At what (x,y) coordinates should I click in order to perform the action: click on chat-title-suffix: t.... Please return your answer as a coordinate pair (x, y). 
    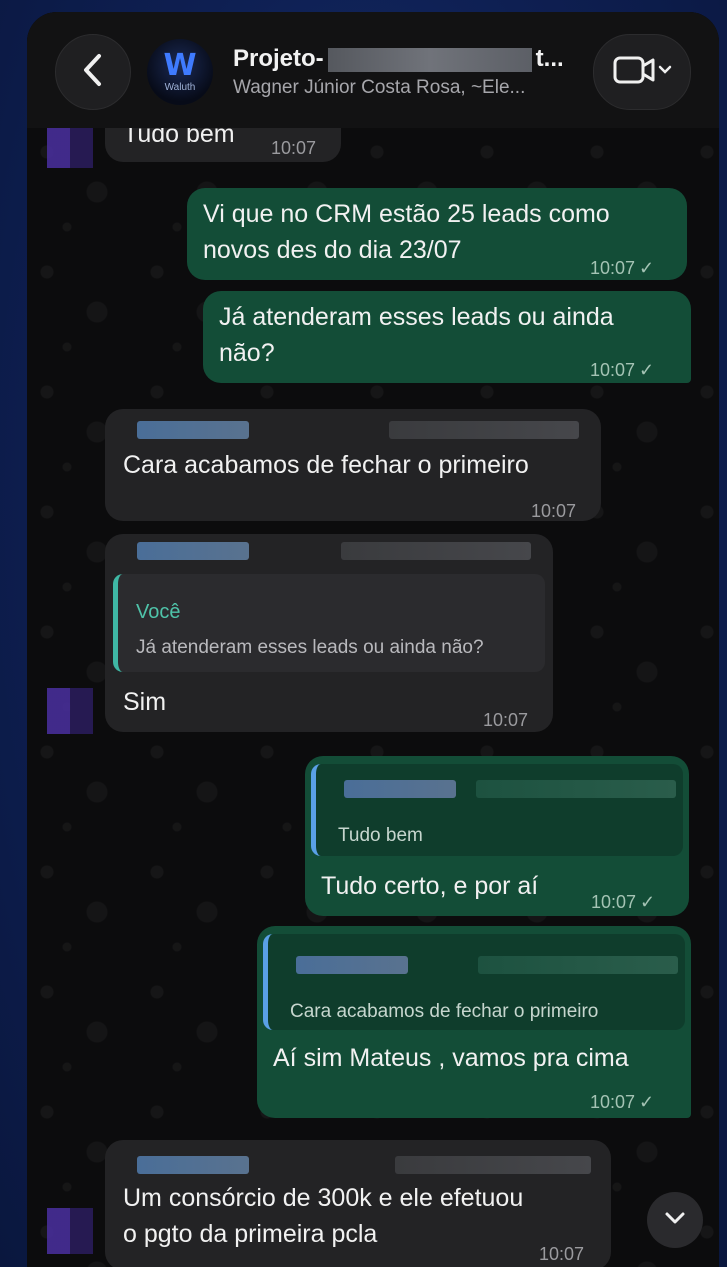
    Looking at the image, I should click on (549, 58).